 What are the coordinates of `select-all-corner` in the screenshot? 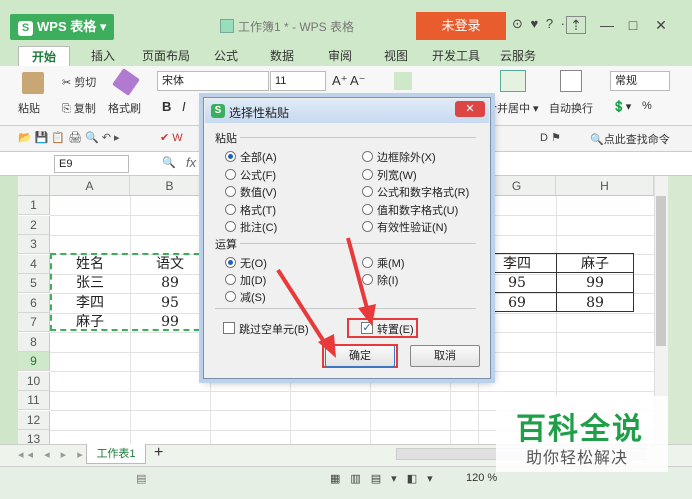 It's located at (34, 186).